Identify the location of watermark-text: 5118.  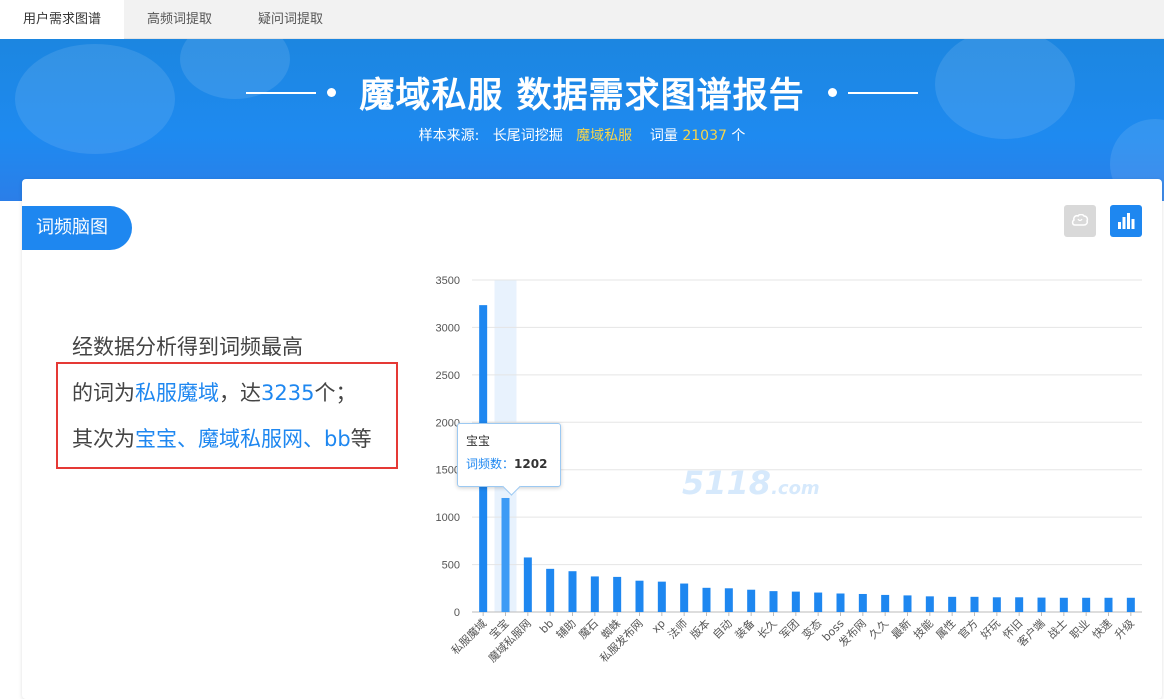
(727, 483).